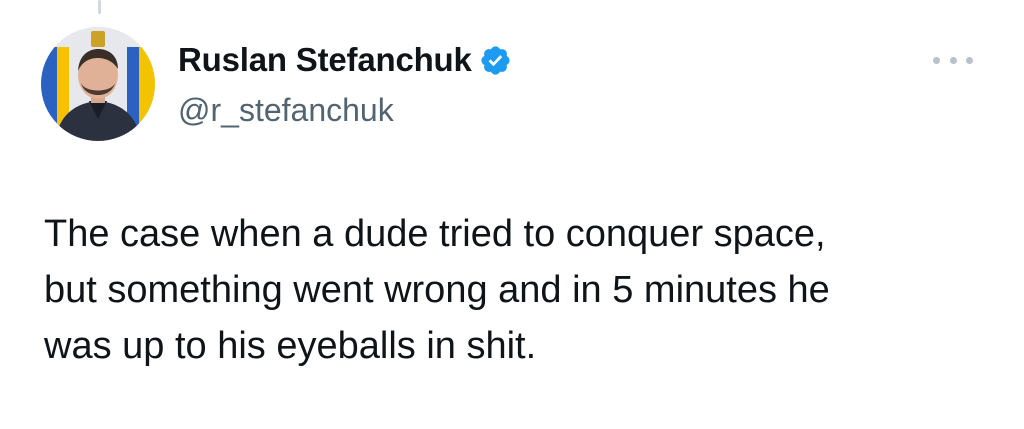 The height and width of the screenshot is (429, 1024). I want to click on thread-connector-line, so click(99, 7).